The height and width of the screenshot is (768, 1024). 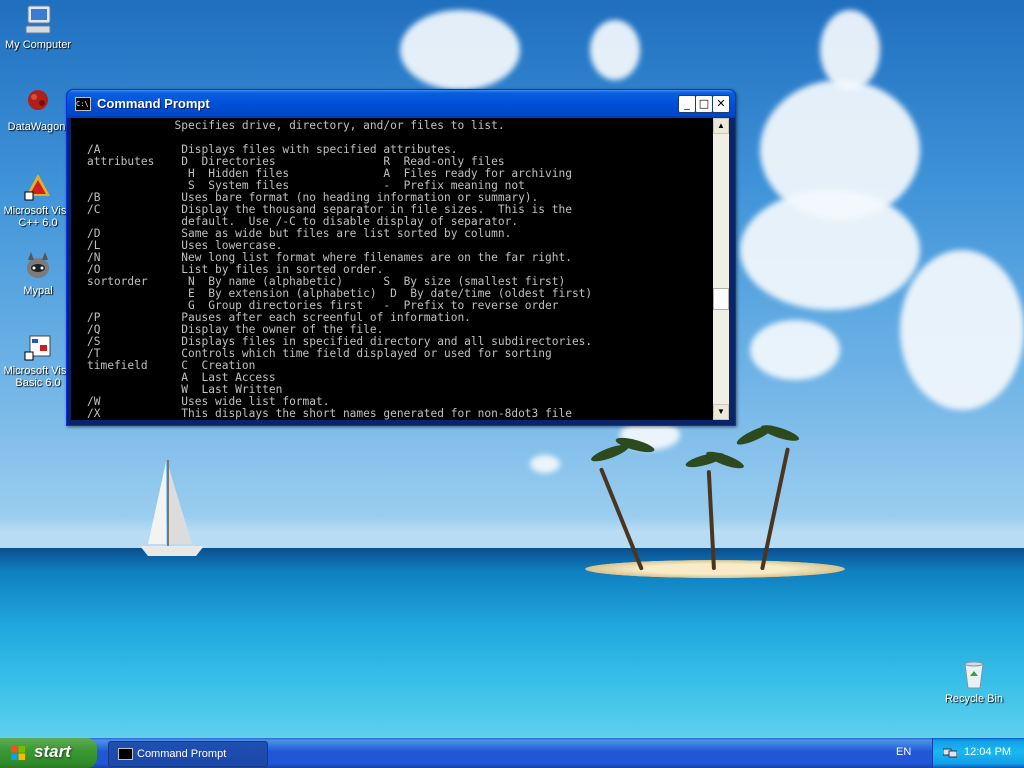 I want to click on mypal-icon, so click(x=38, y=265).